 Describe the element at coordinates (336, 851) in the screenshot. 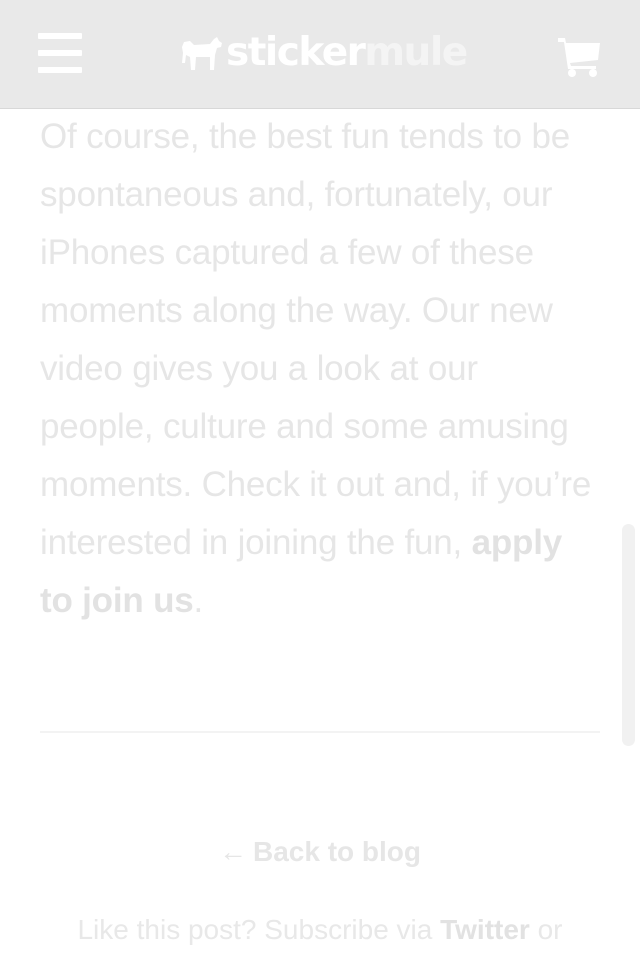

I see `back-to-blog-label: Back to blog` at that location.